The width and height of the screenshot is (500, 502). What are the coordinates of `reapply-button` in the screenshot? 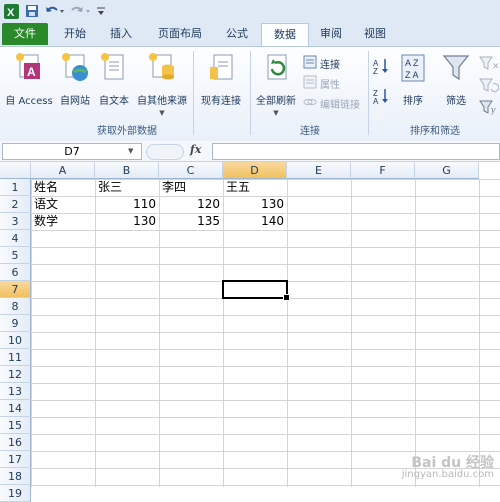 It's located at (489, 86).